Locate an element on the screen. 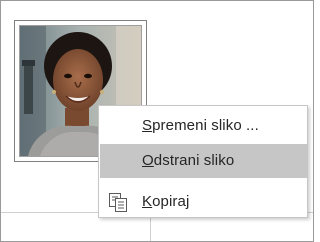 The height and width of the screenshot is (242, 320). menu-item-remove-picture: Odstrani sliko is located at coordinates (203, 161).